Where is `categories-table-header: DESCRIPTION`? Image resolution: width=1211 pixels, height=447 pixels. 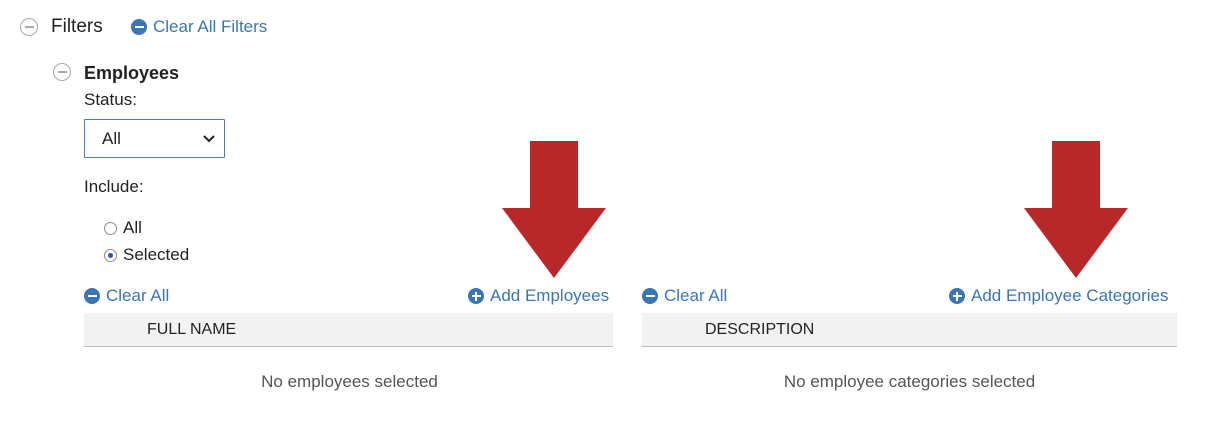
categories-table-header: DESCRIPTION is located at coordinates (909, 330).